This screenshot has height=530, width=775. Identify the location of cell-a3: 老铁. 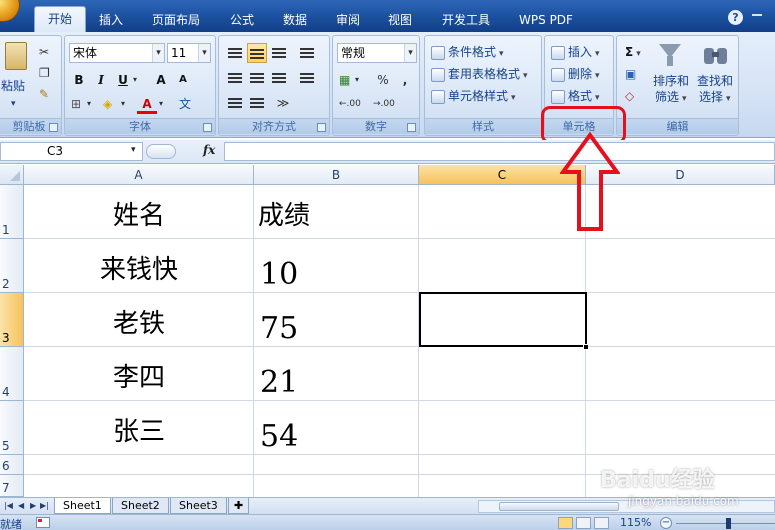
(139, 321).